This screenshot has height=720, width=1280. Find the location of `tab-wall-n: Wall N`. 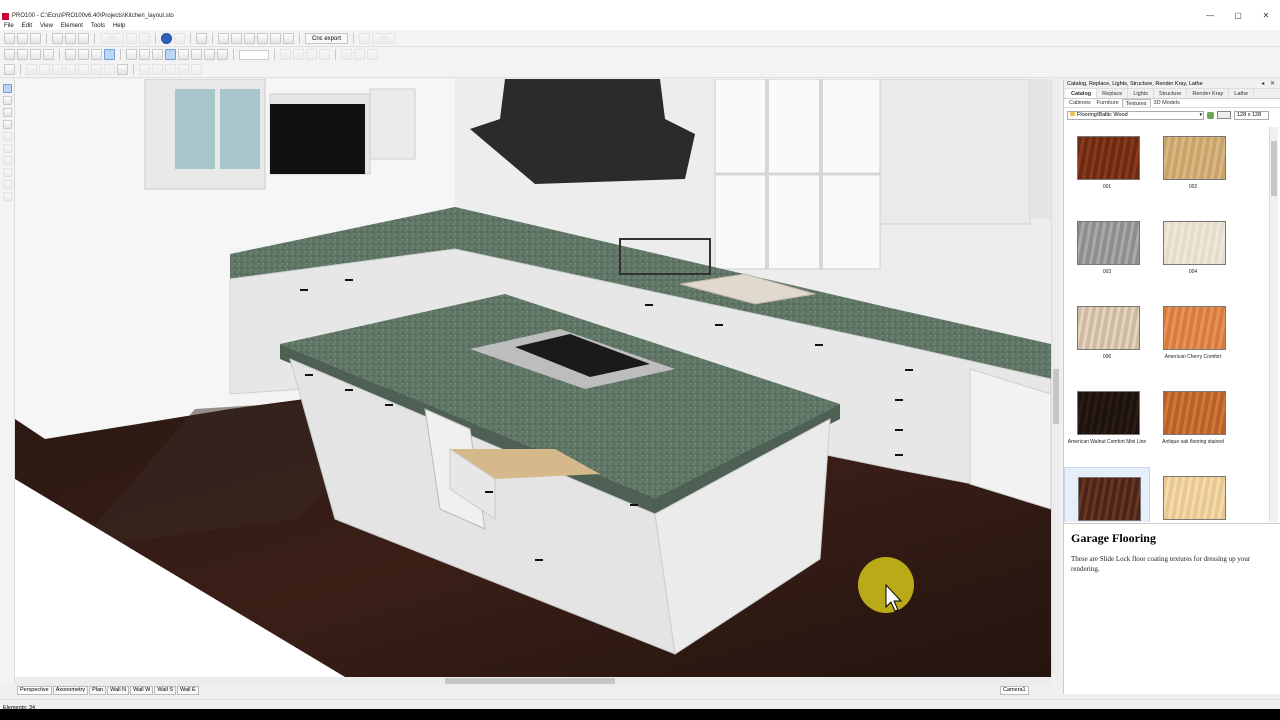

tab-wall-n: Wall N is located at coordinates (118, 690).